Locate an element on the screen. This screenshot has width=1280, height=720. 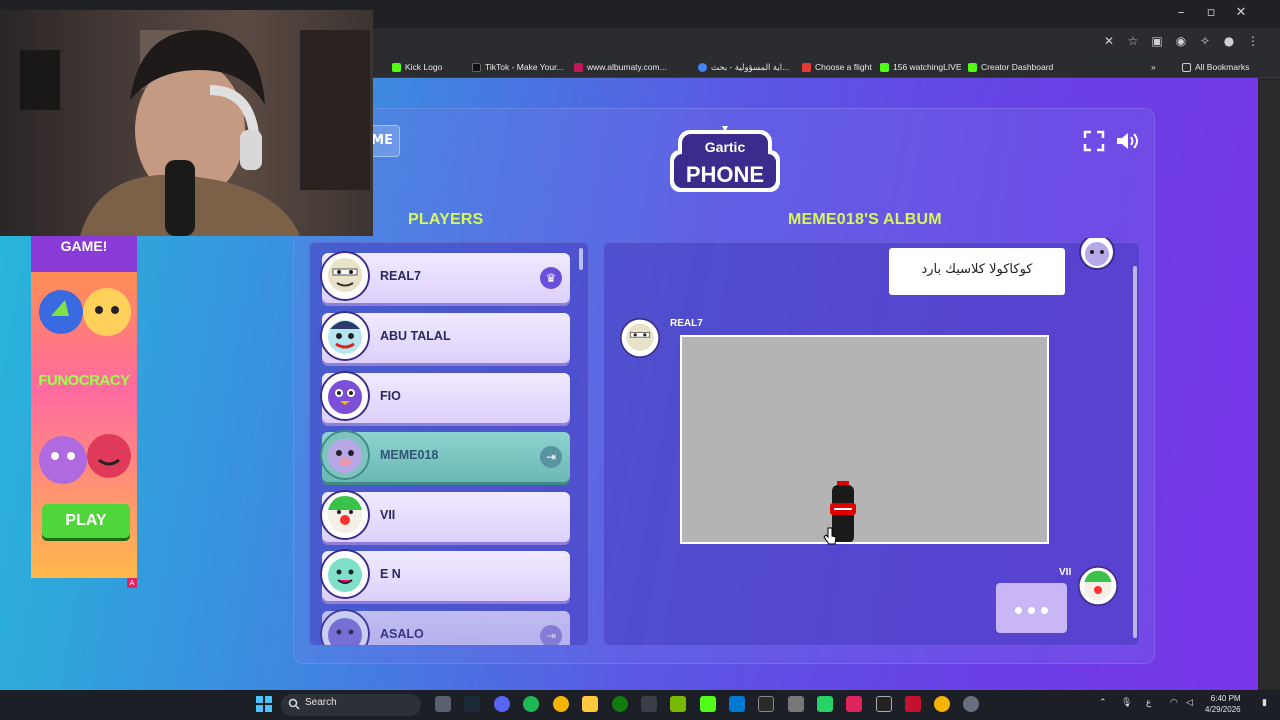
players-title: PLAYERS is located at coordinates (446, 219).